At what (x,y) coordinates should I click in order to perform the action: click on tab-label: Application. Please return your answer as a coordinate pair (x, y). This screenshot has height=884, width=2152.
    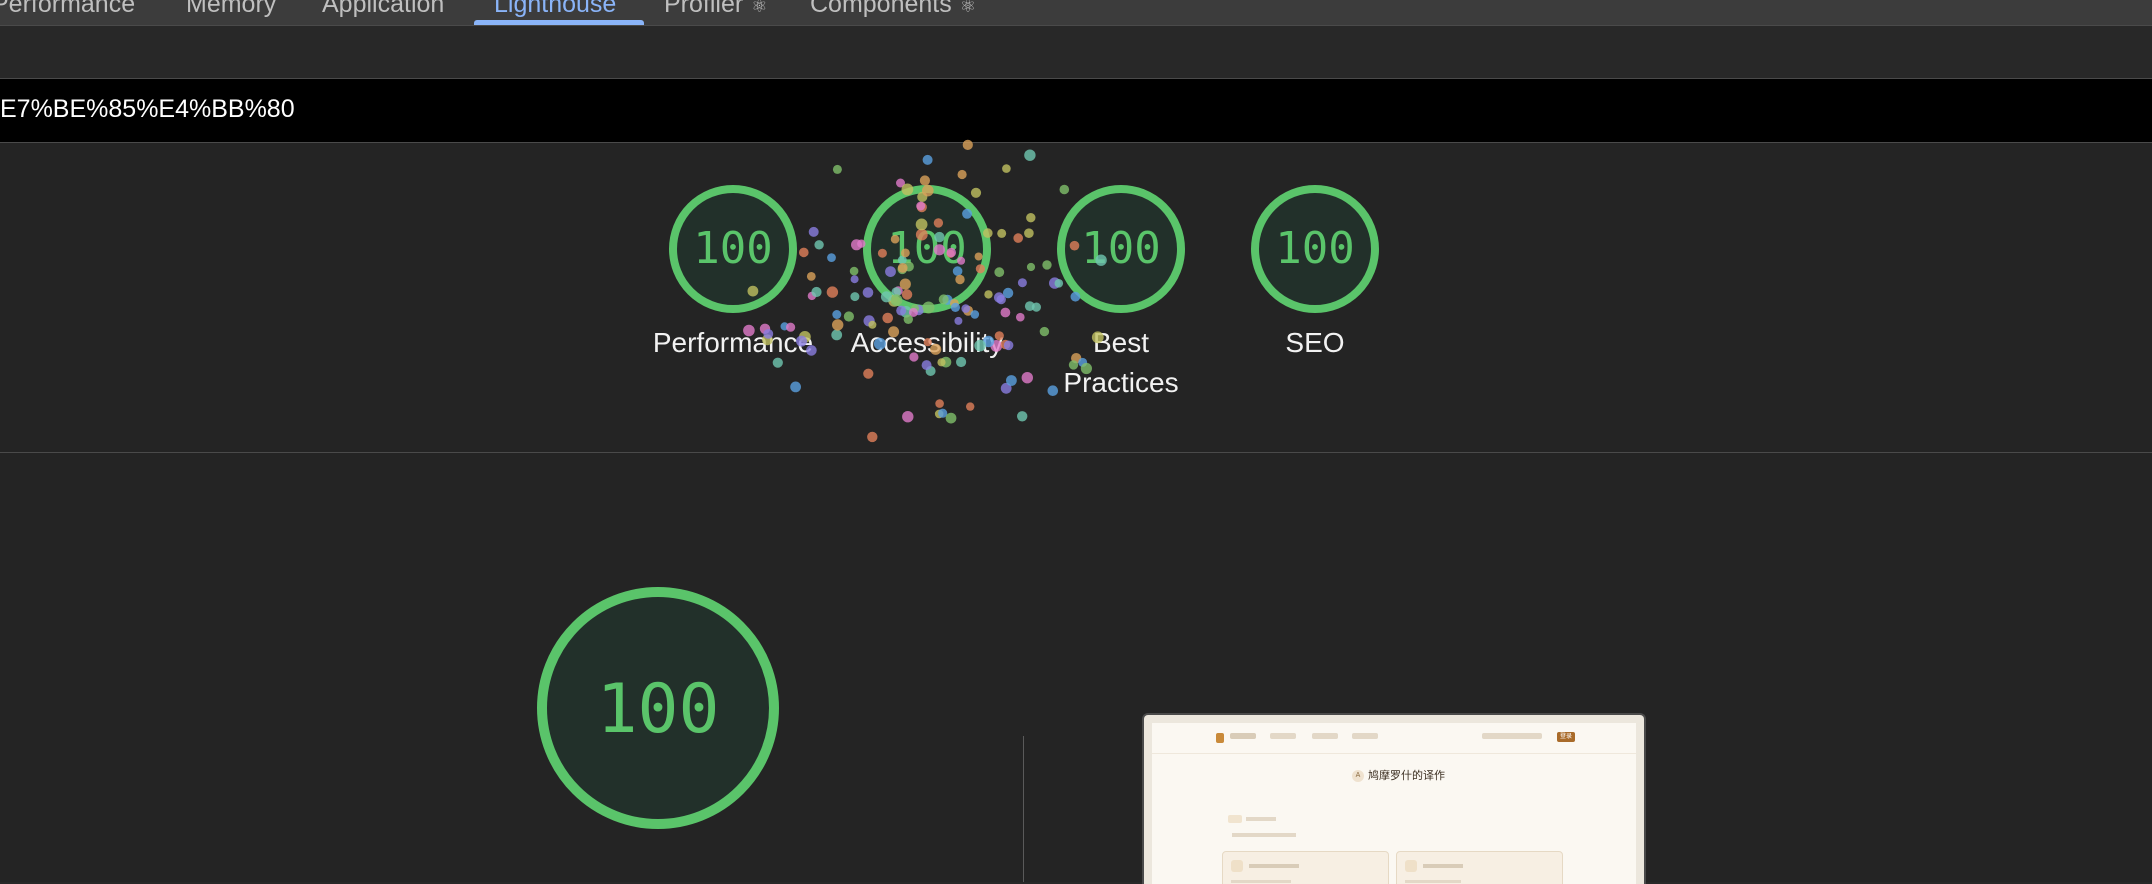
    Looking at the image, I should click on (383, 9).